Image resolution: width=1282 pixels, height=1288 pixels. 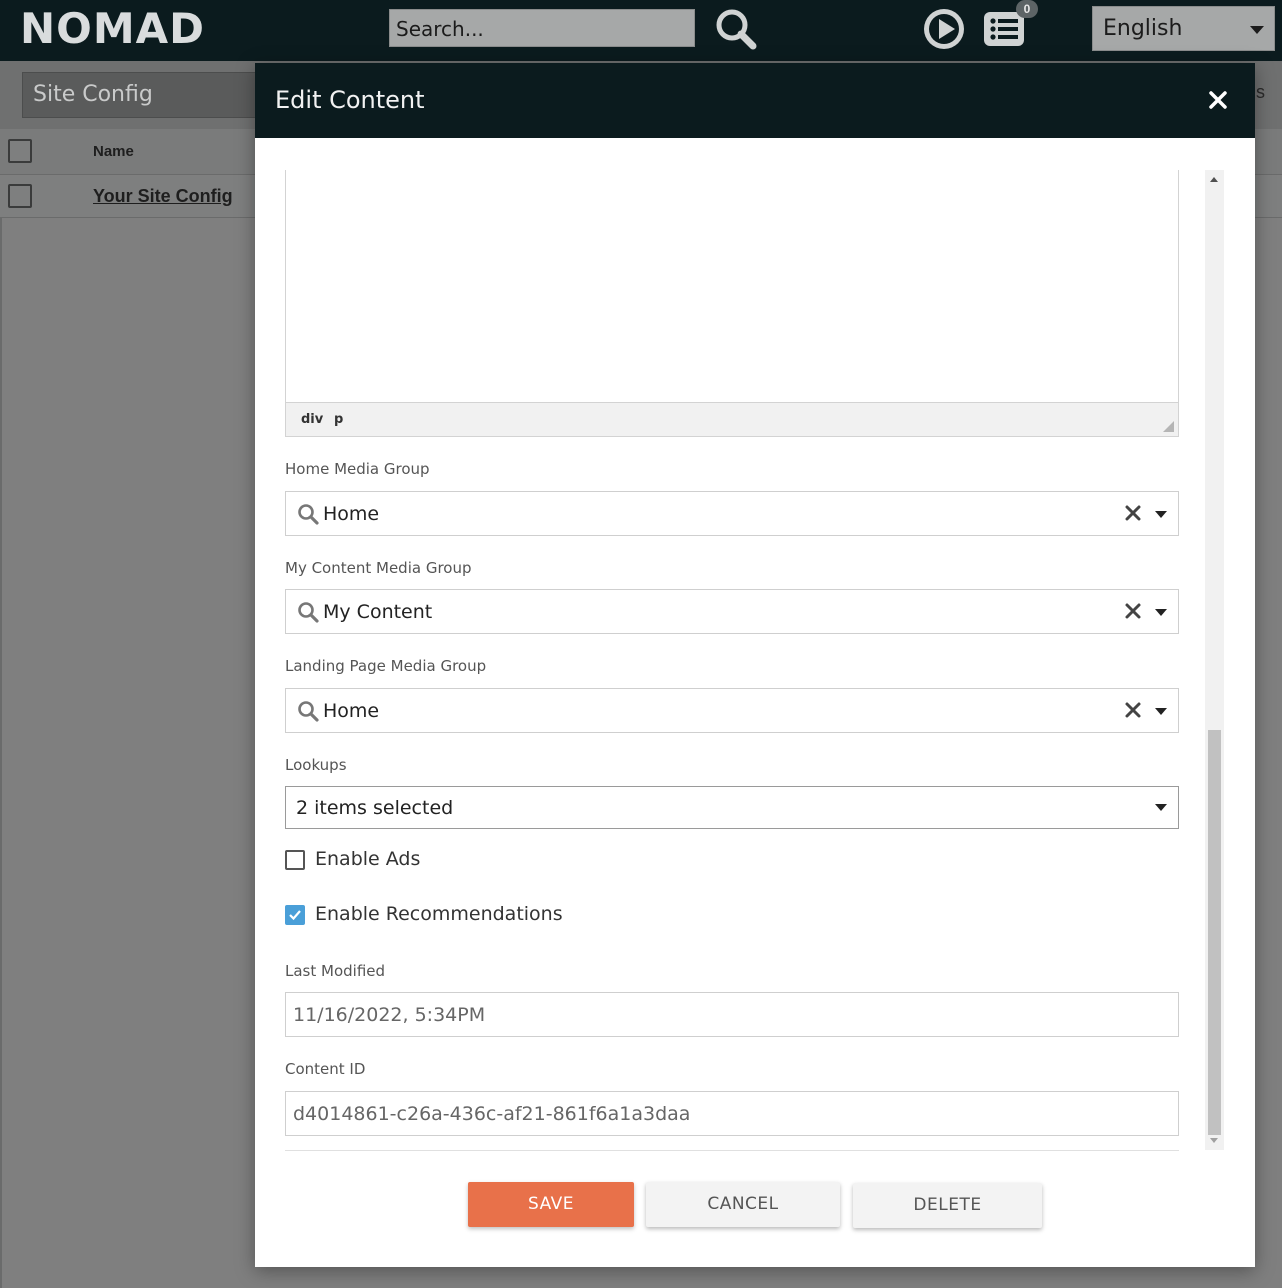 I want to click on landing-page-media-group-label: Landing Page Media Group, so click(x=386, y=666).